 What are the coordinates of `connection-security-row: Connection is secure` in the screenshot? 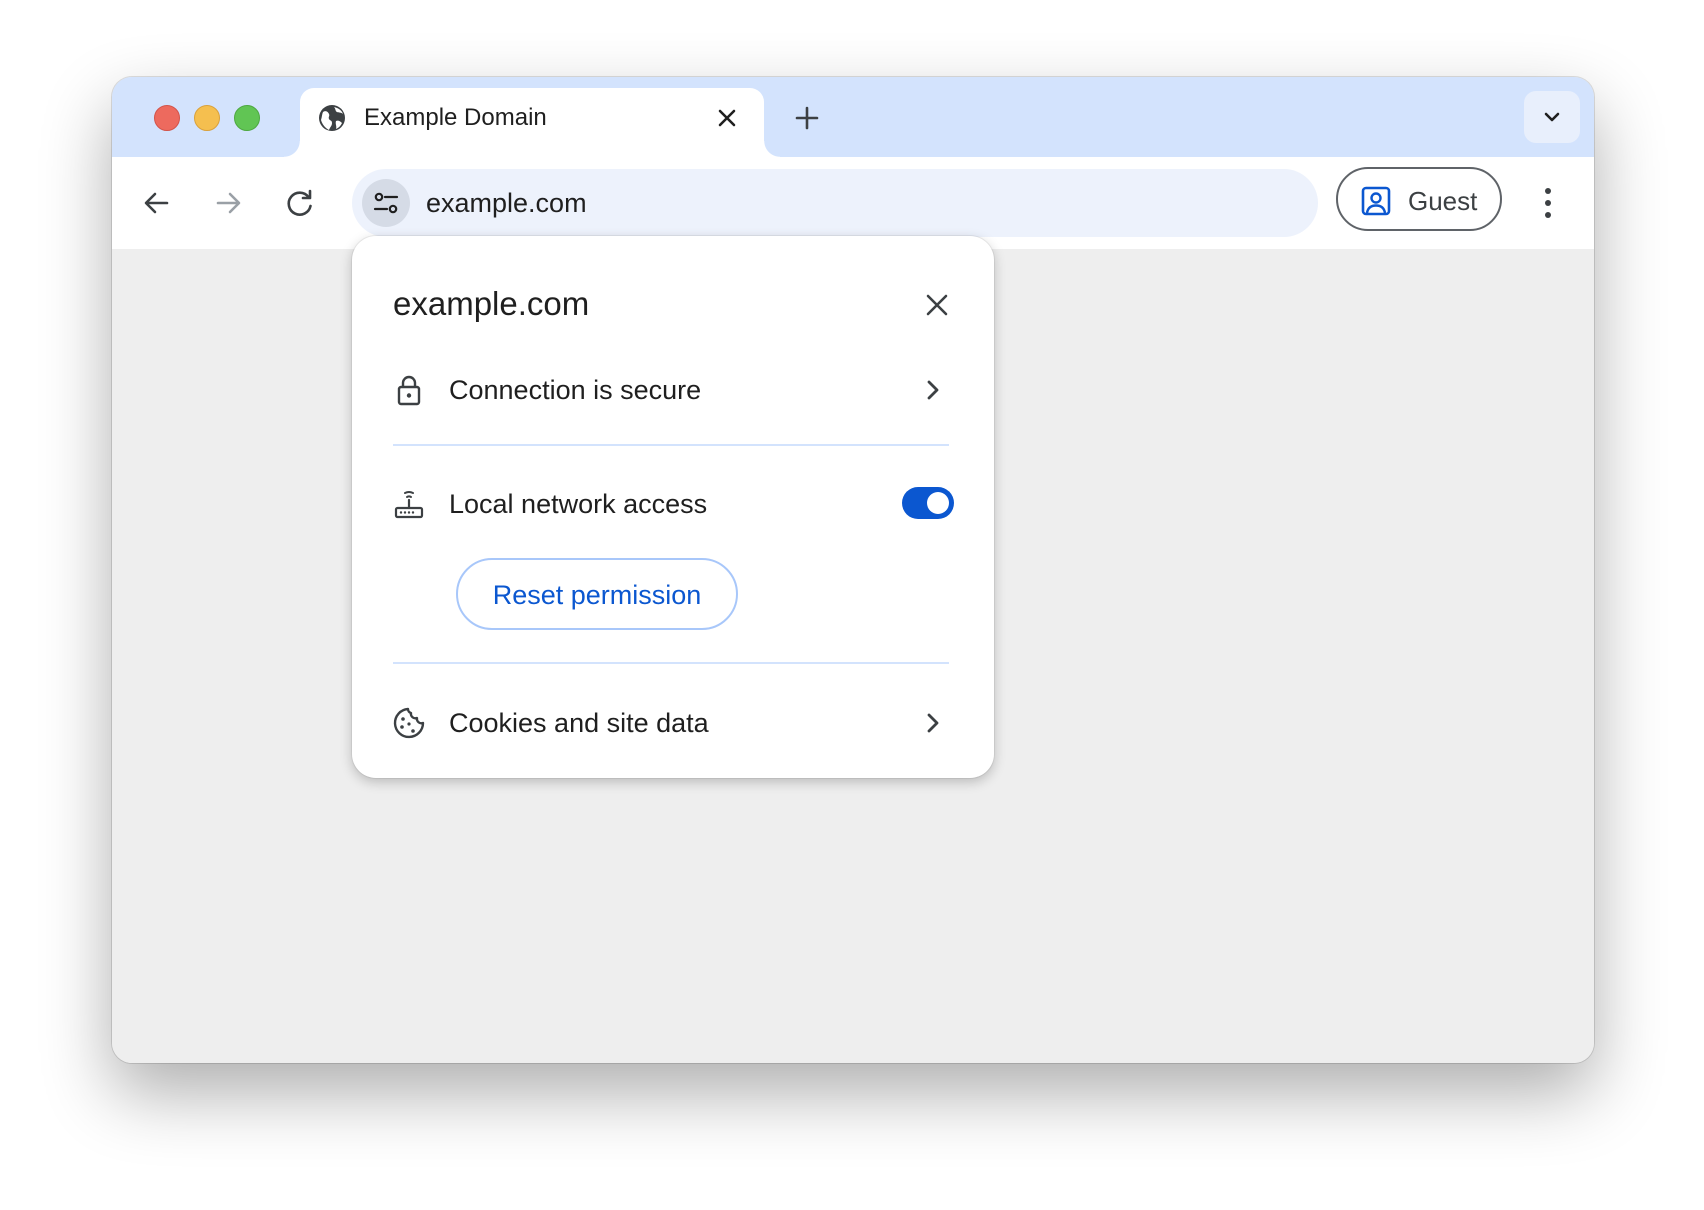 It's located at (673, 389).